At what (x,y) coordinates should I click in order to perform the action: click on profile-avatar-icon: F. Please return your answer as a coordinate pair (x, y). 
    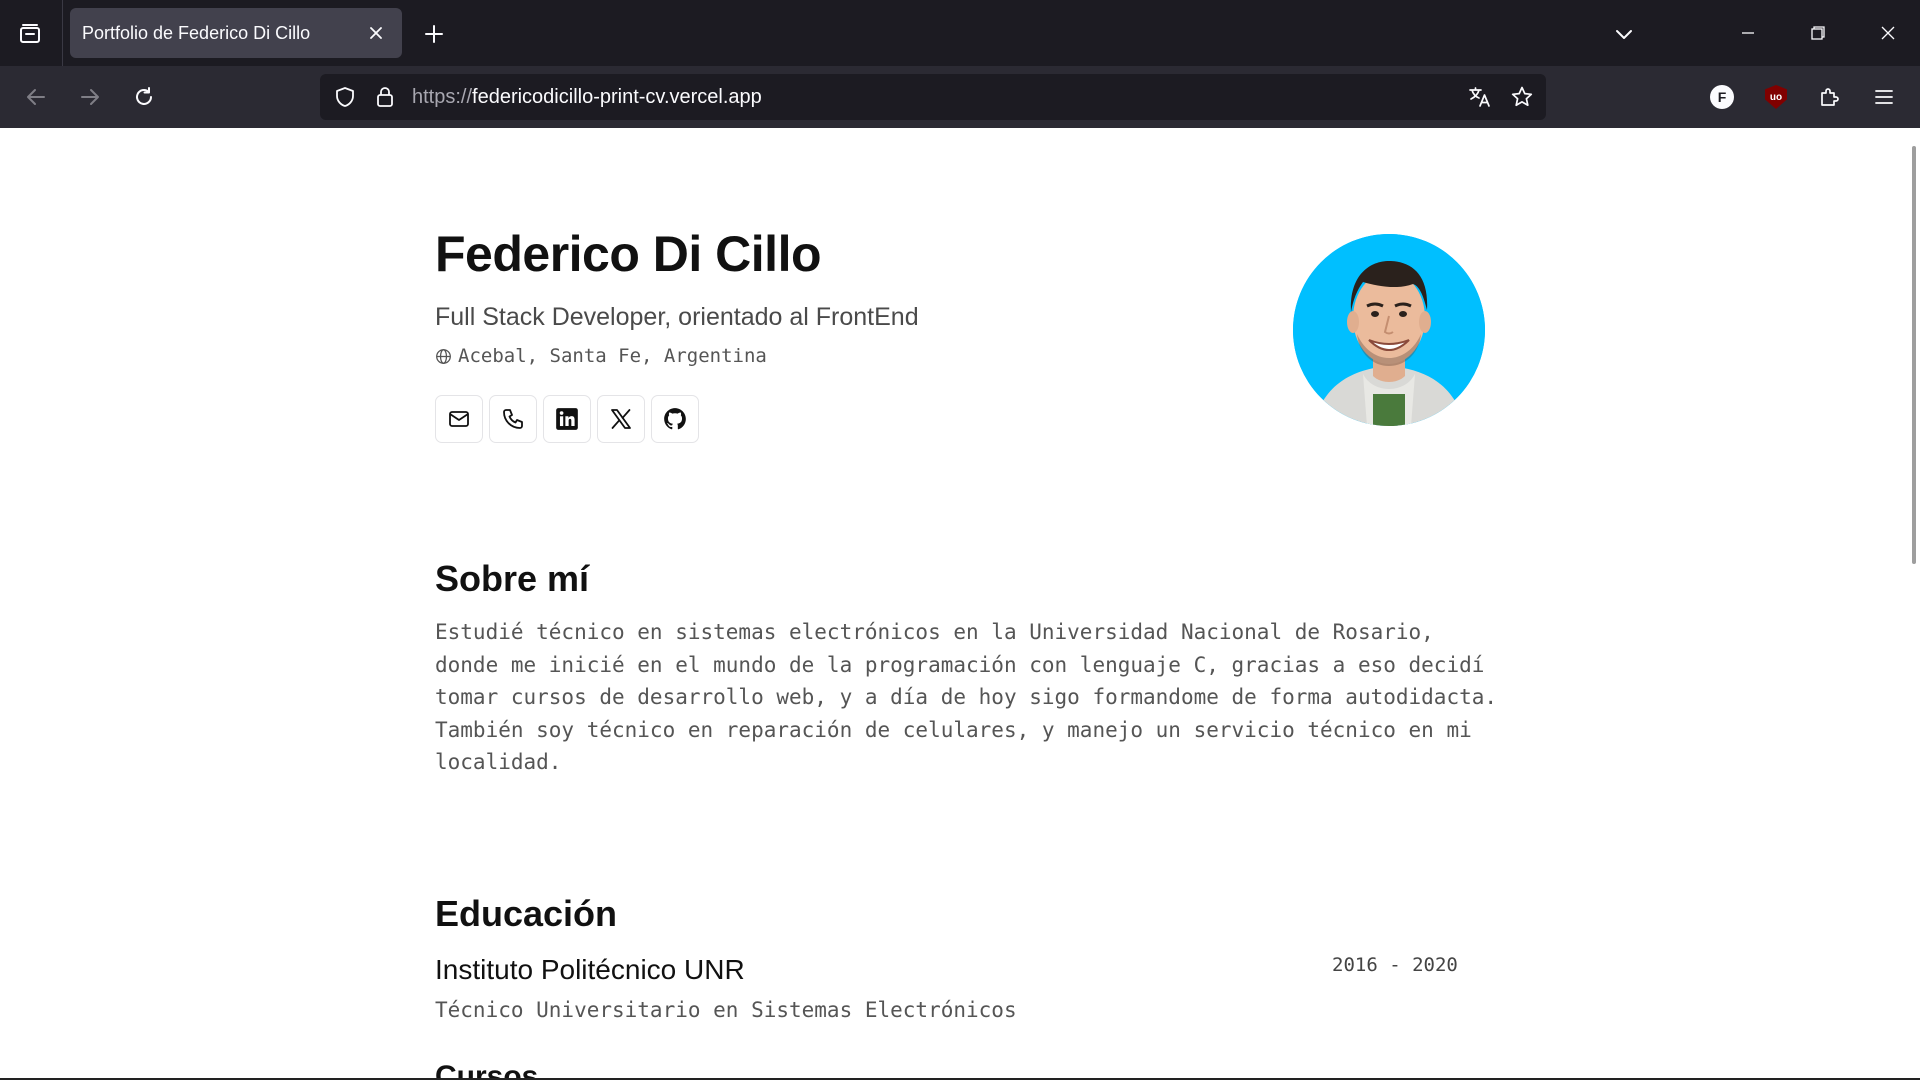
    Looking at the image, I should click on (1722, 97).